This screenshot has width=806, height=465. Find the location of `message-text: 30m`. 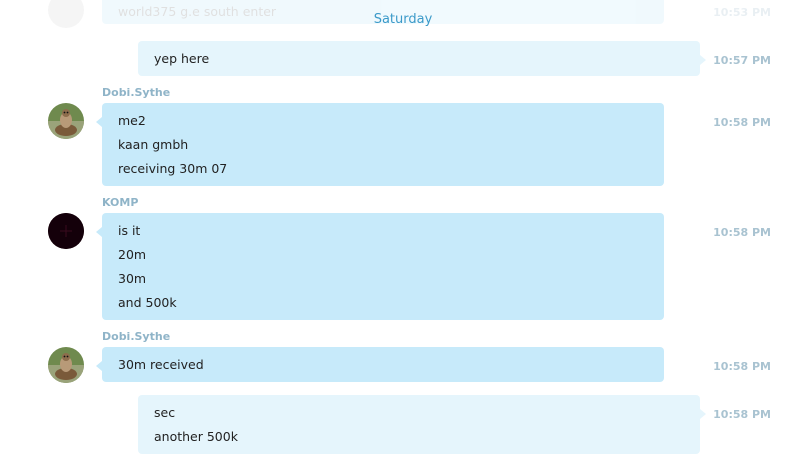

message-text: 30m is located at coordinates (132, 278).